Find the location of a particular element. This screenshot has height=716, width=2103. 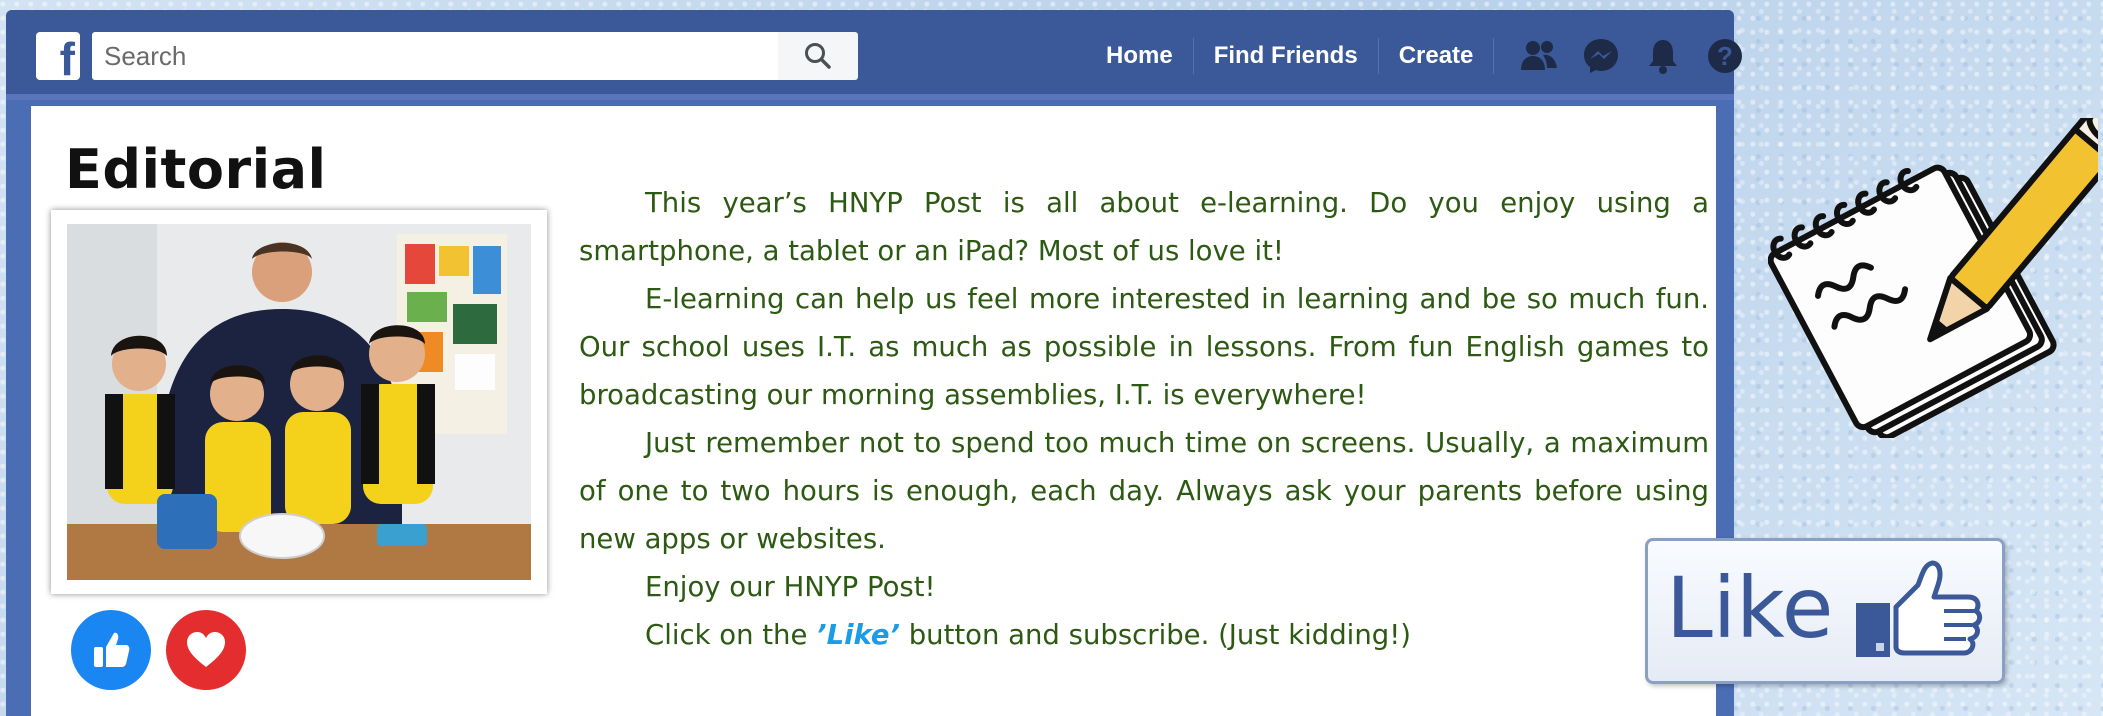

help-icon: ? is located at coordinates (1725, 56).